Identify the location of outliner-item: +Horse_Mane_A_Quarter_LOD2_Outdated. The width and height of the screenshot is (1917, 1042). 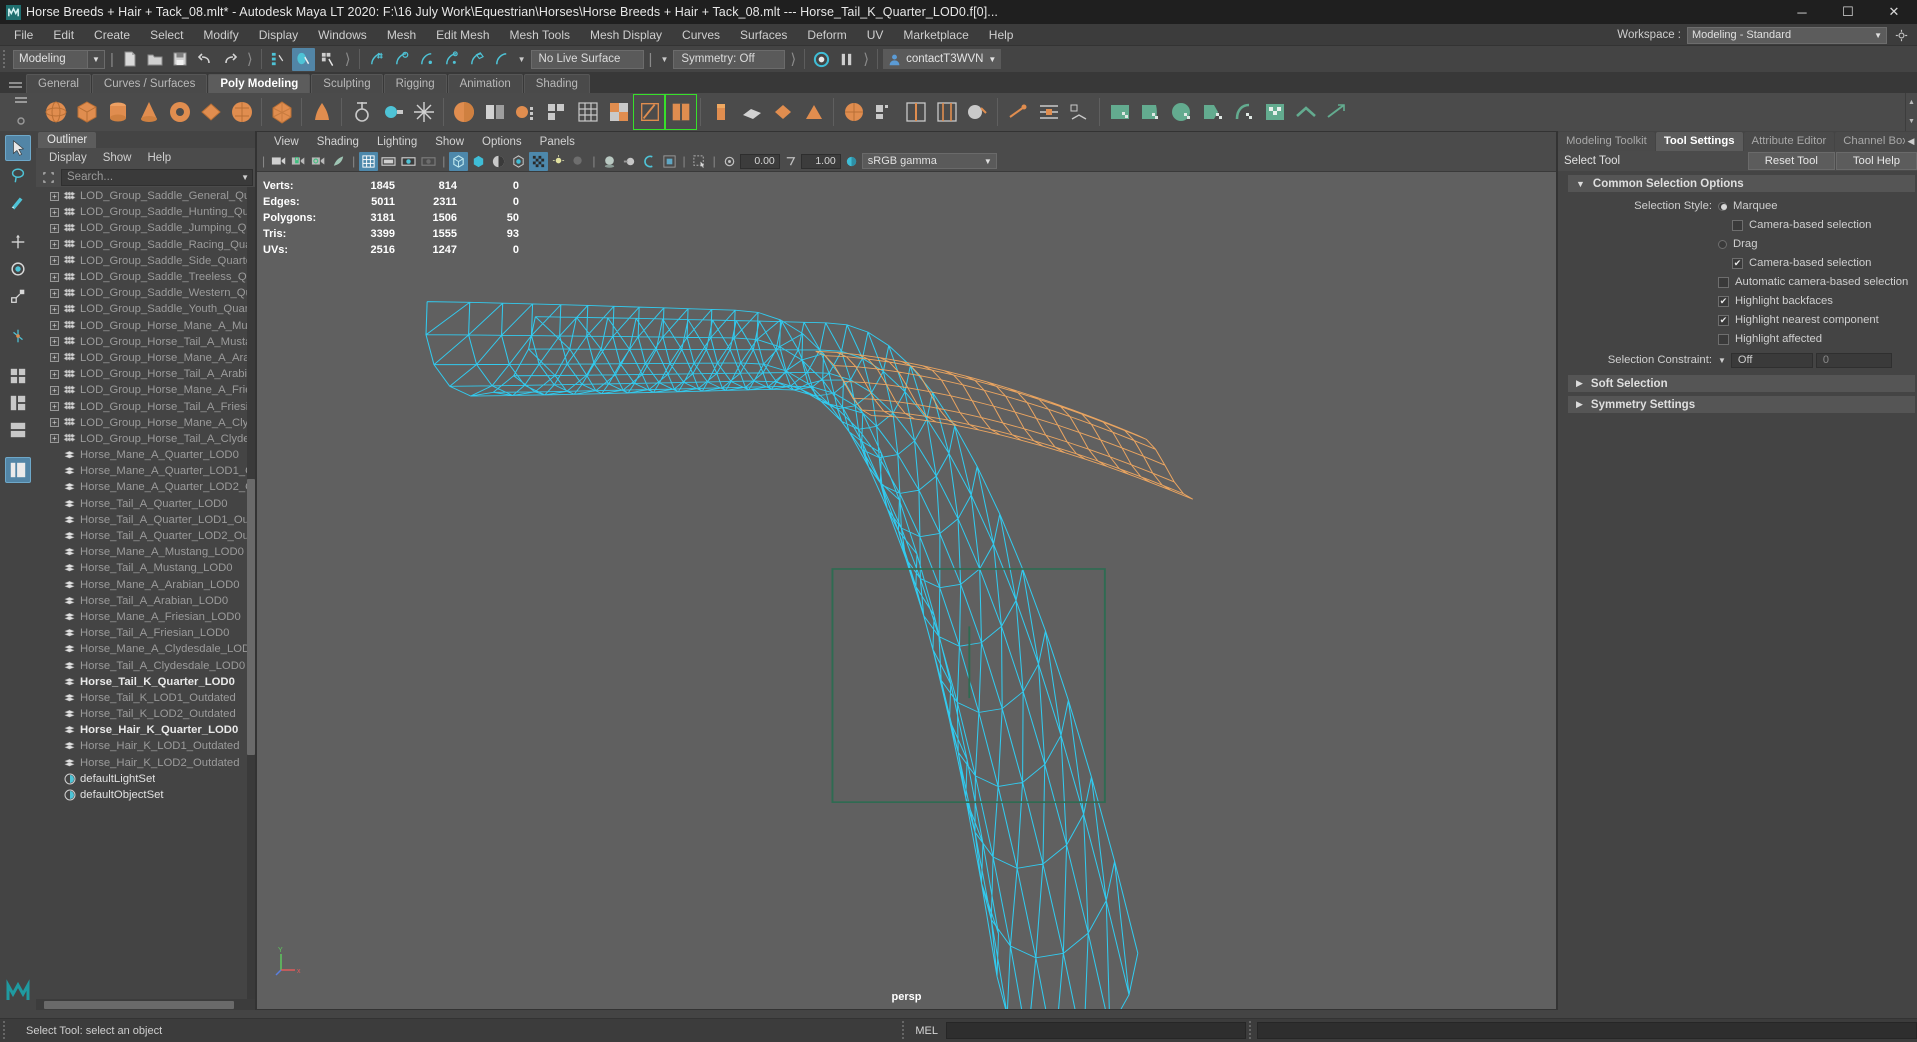
(145, 487).